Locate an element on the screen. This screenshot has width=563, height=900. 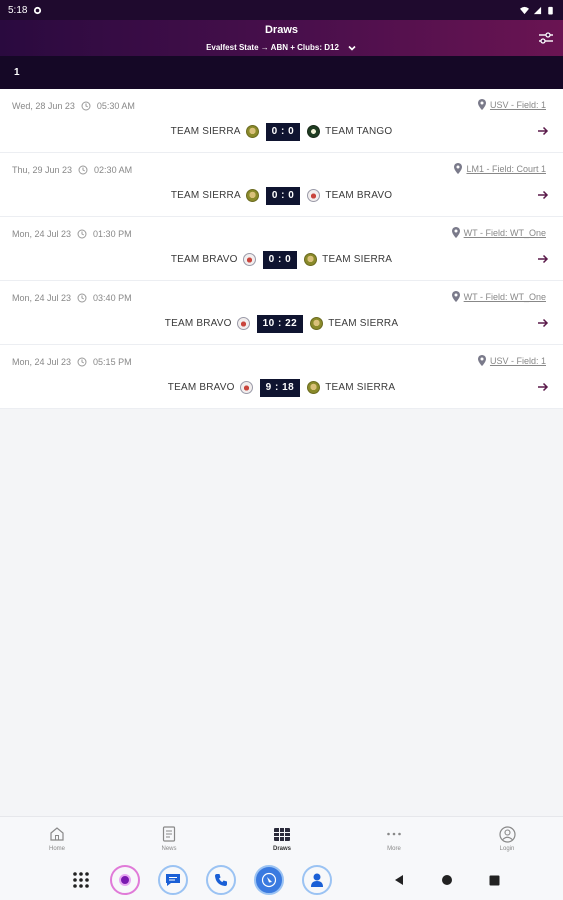
camera-app-icon is located at coordinates (125, 880).